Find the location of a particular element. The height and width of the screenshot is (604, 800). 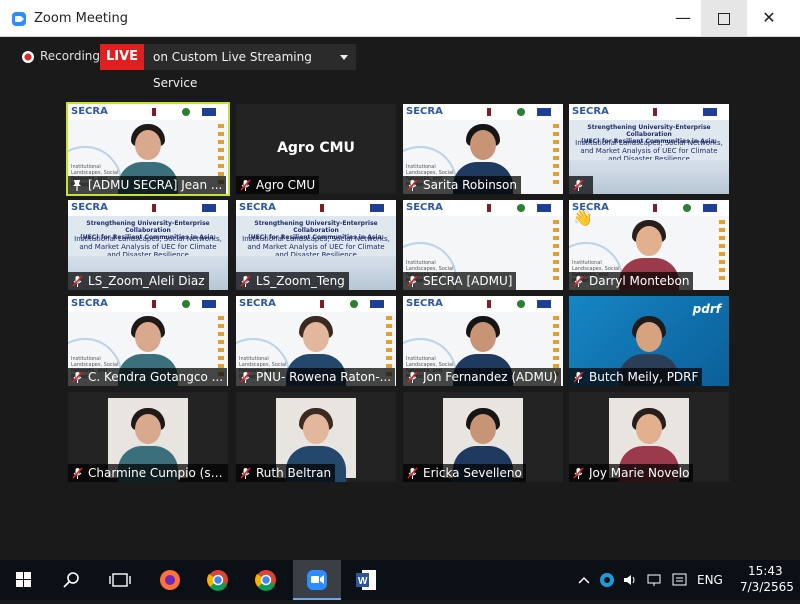

participant-name-bar: Ericka Sevelleno is located at coordinates (464, 473).